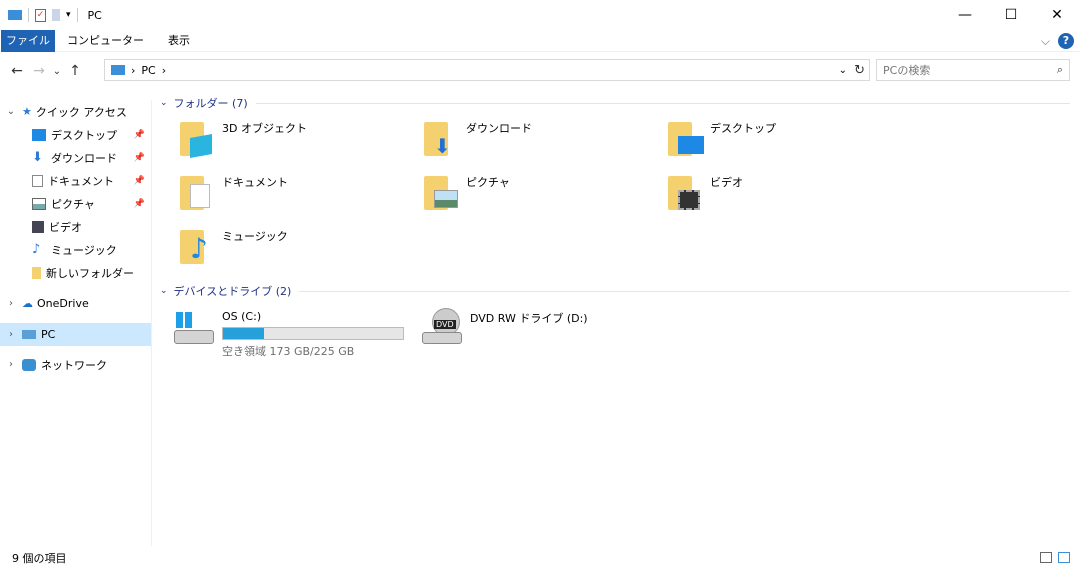  Describe the element at coordinates (859, 70) in the screenshot. I see `refresh-icon: ↻` at that location.